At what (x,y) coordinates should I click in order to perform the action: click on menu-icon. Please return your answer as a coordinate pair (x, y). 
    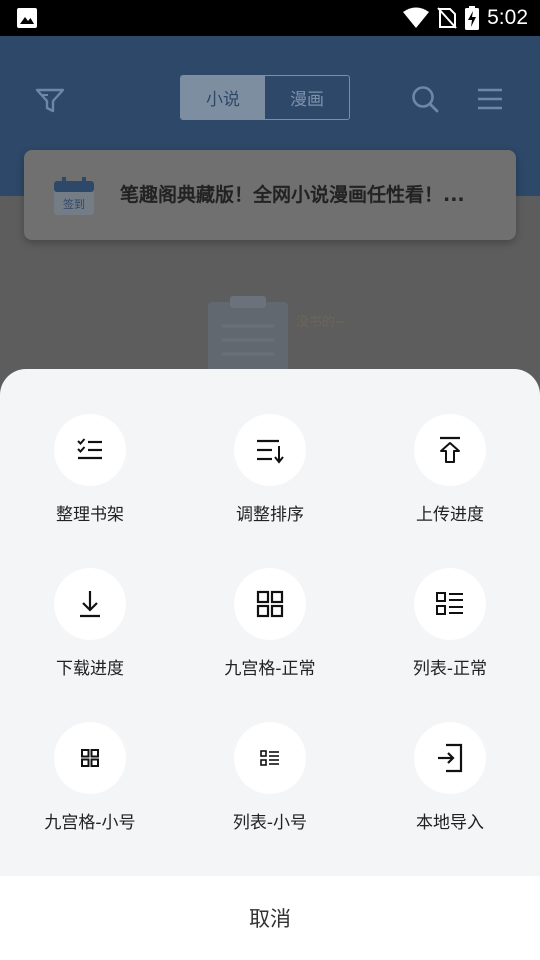
    Looking at the image, I should click on (490, 99).